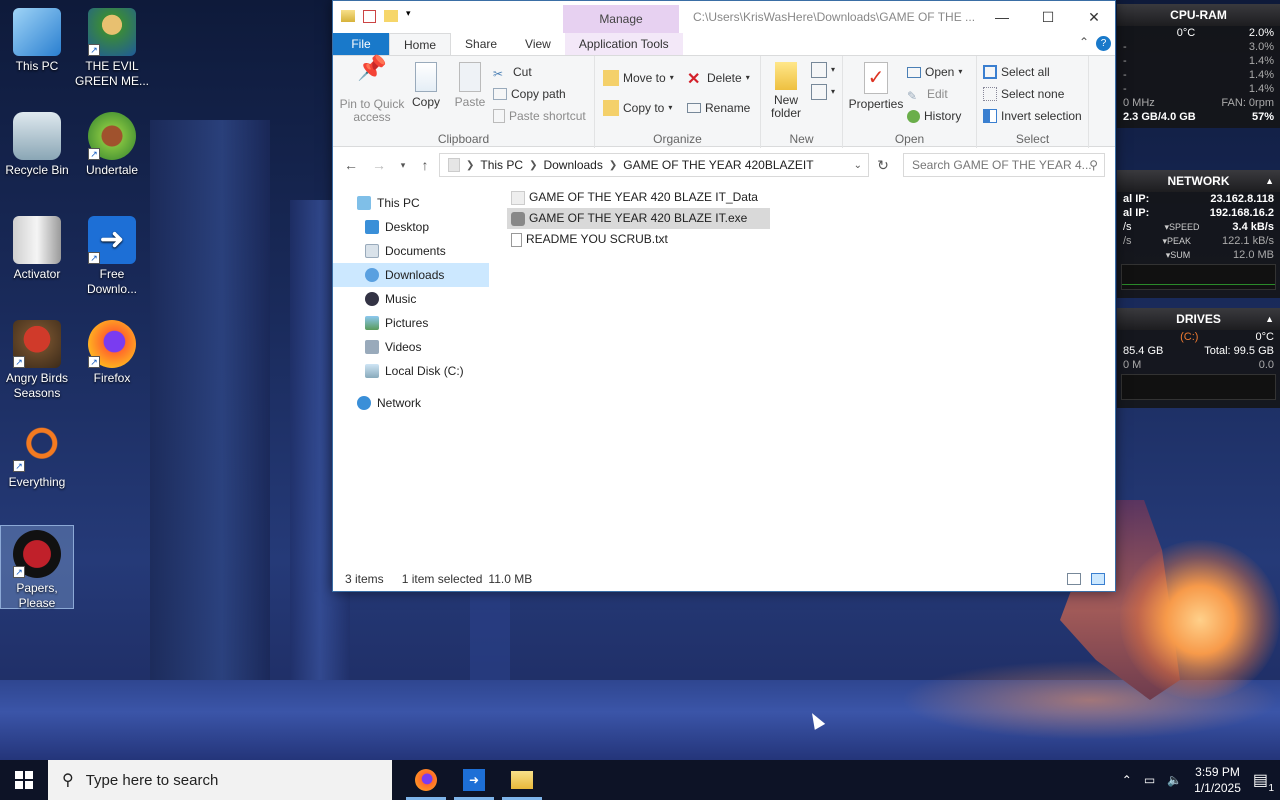  What do you see at coordinates (37, 143) in the screenshot?
I see `desktop-icon-recycle-bin: Recycle Bin` at bounding box center [37, 143].